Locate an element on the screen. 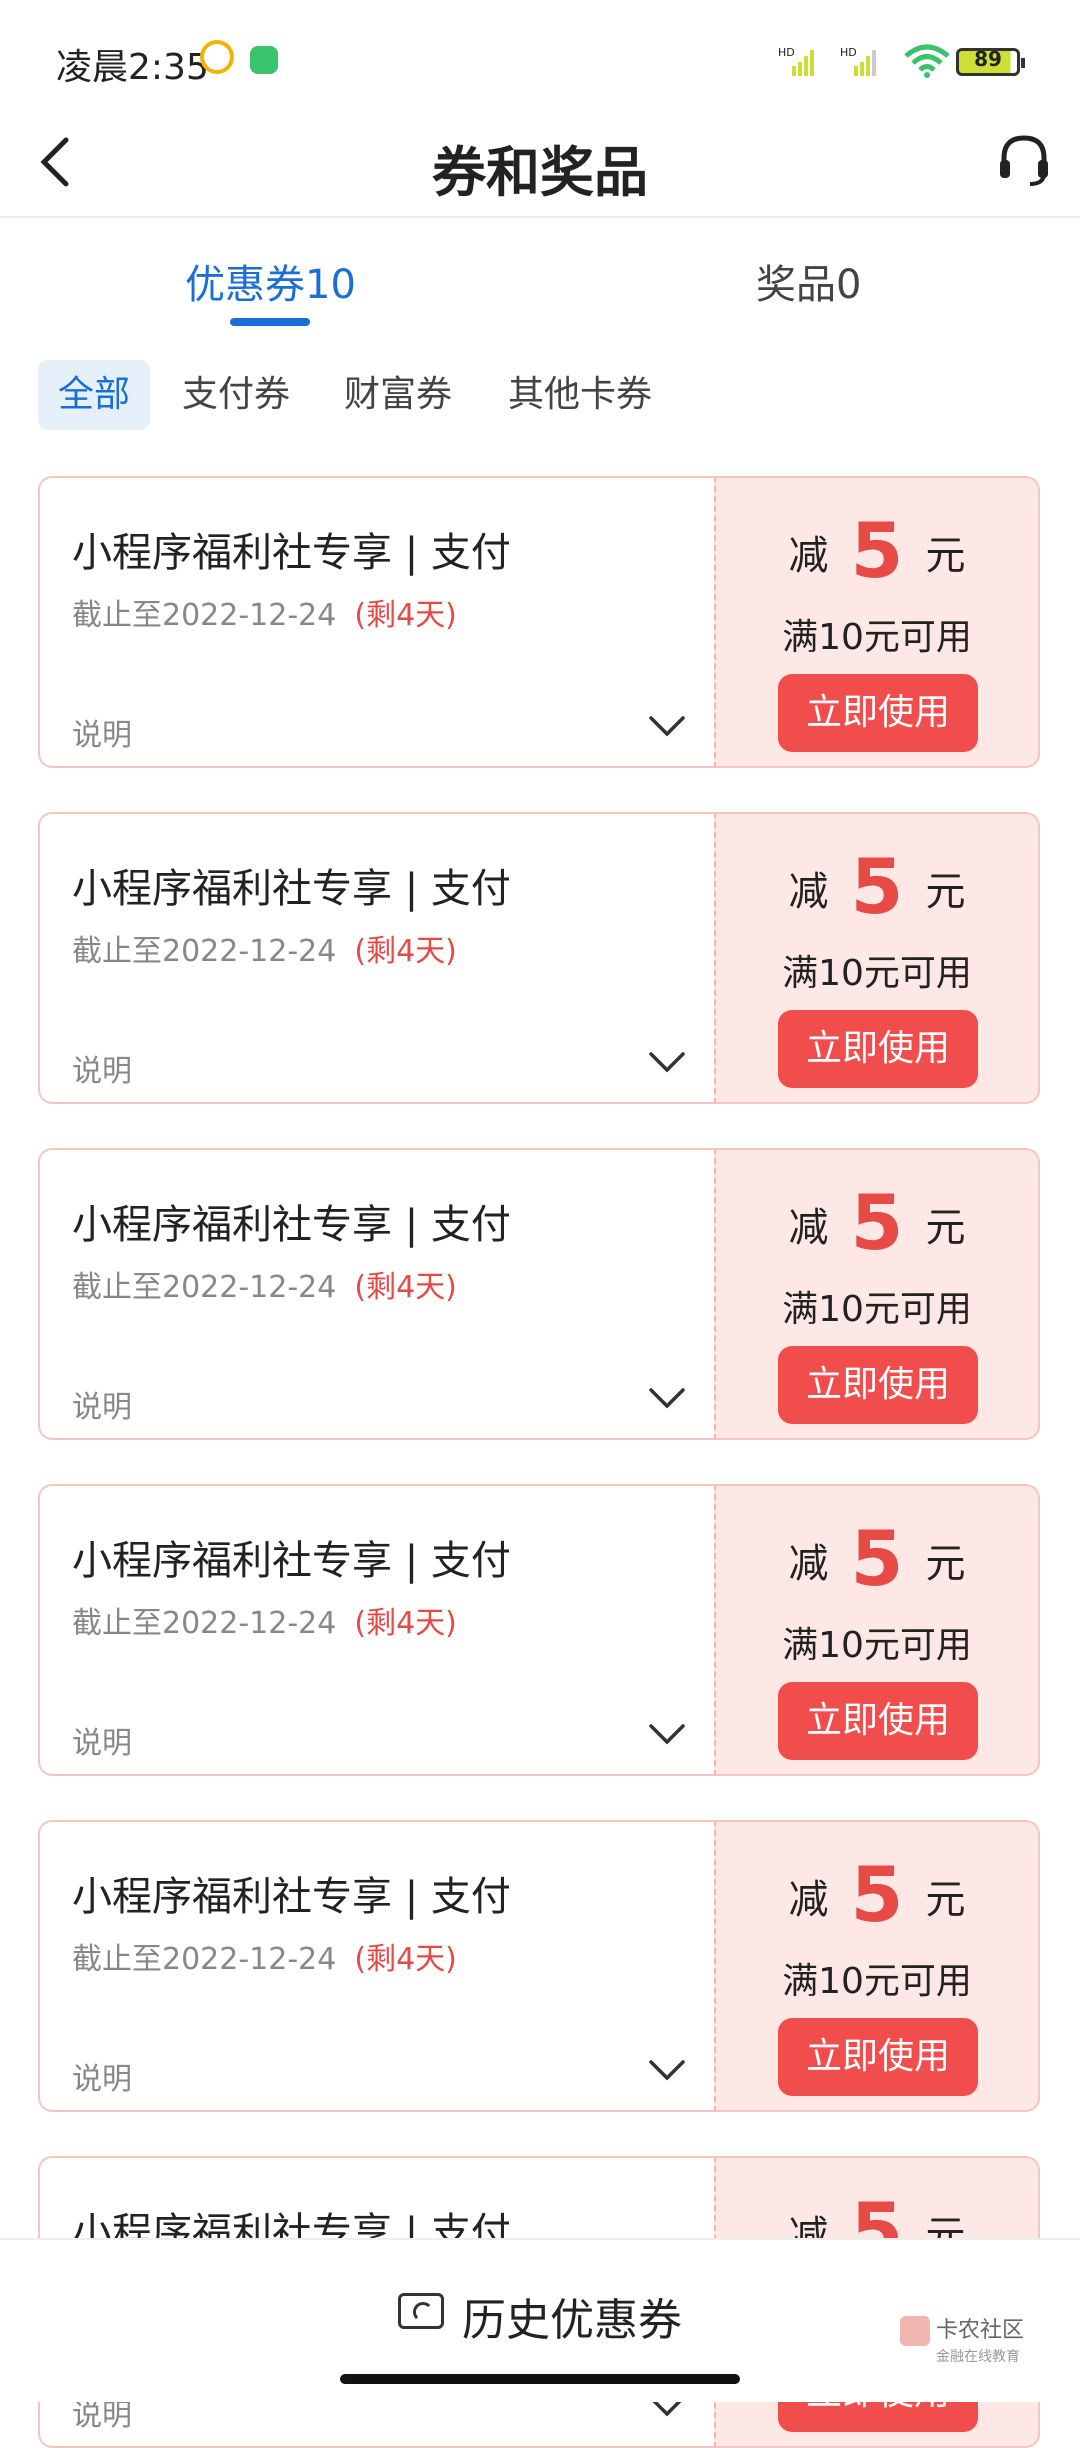 This screenshot has width=1080, height=2448. bottom-bar: 历史优惠券 卡农社区金融在线教育 is located at coordinates (540, 2320).